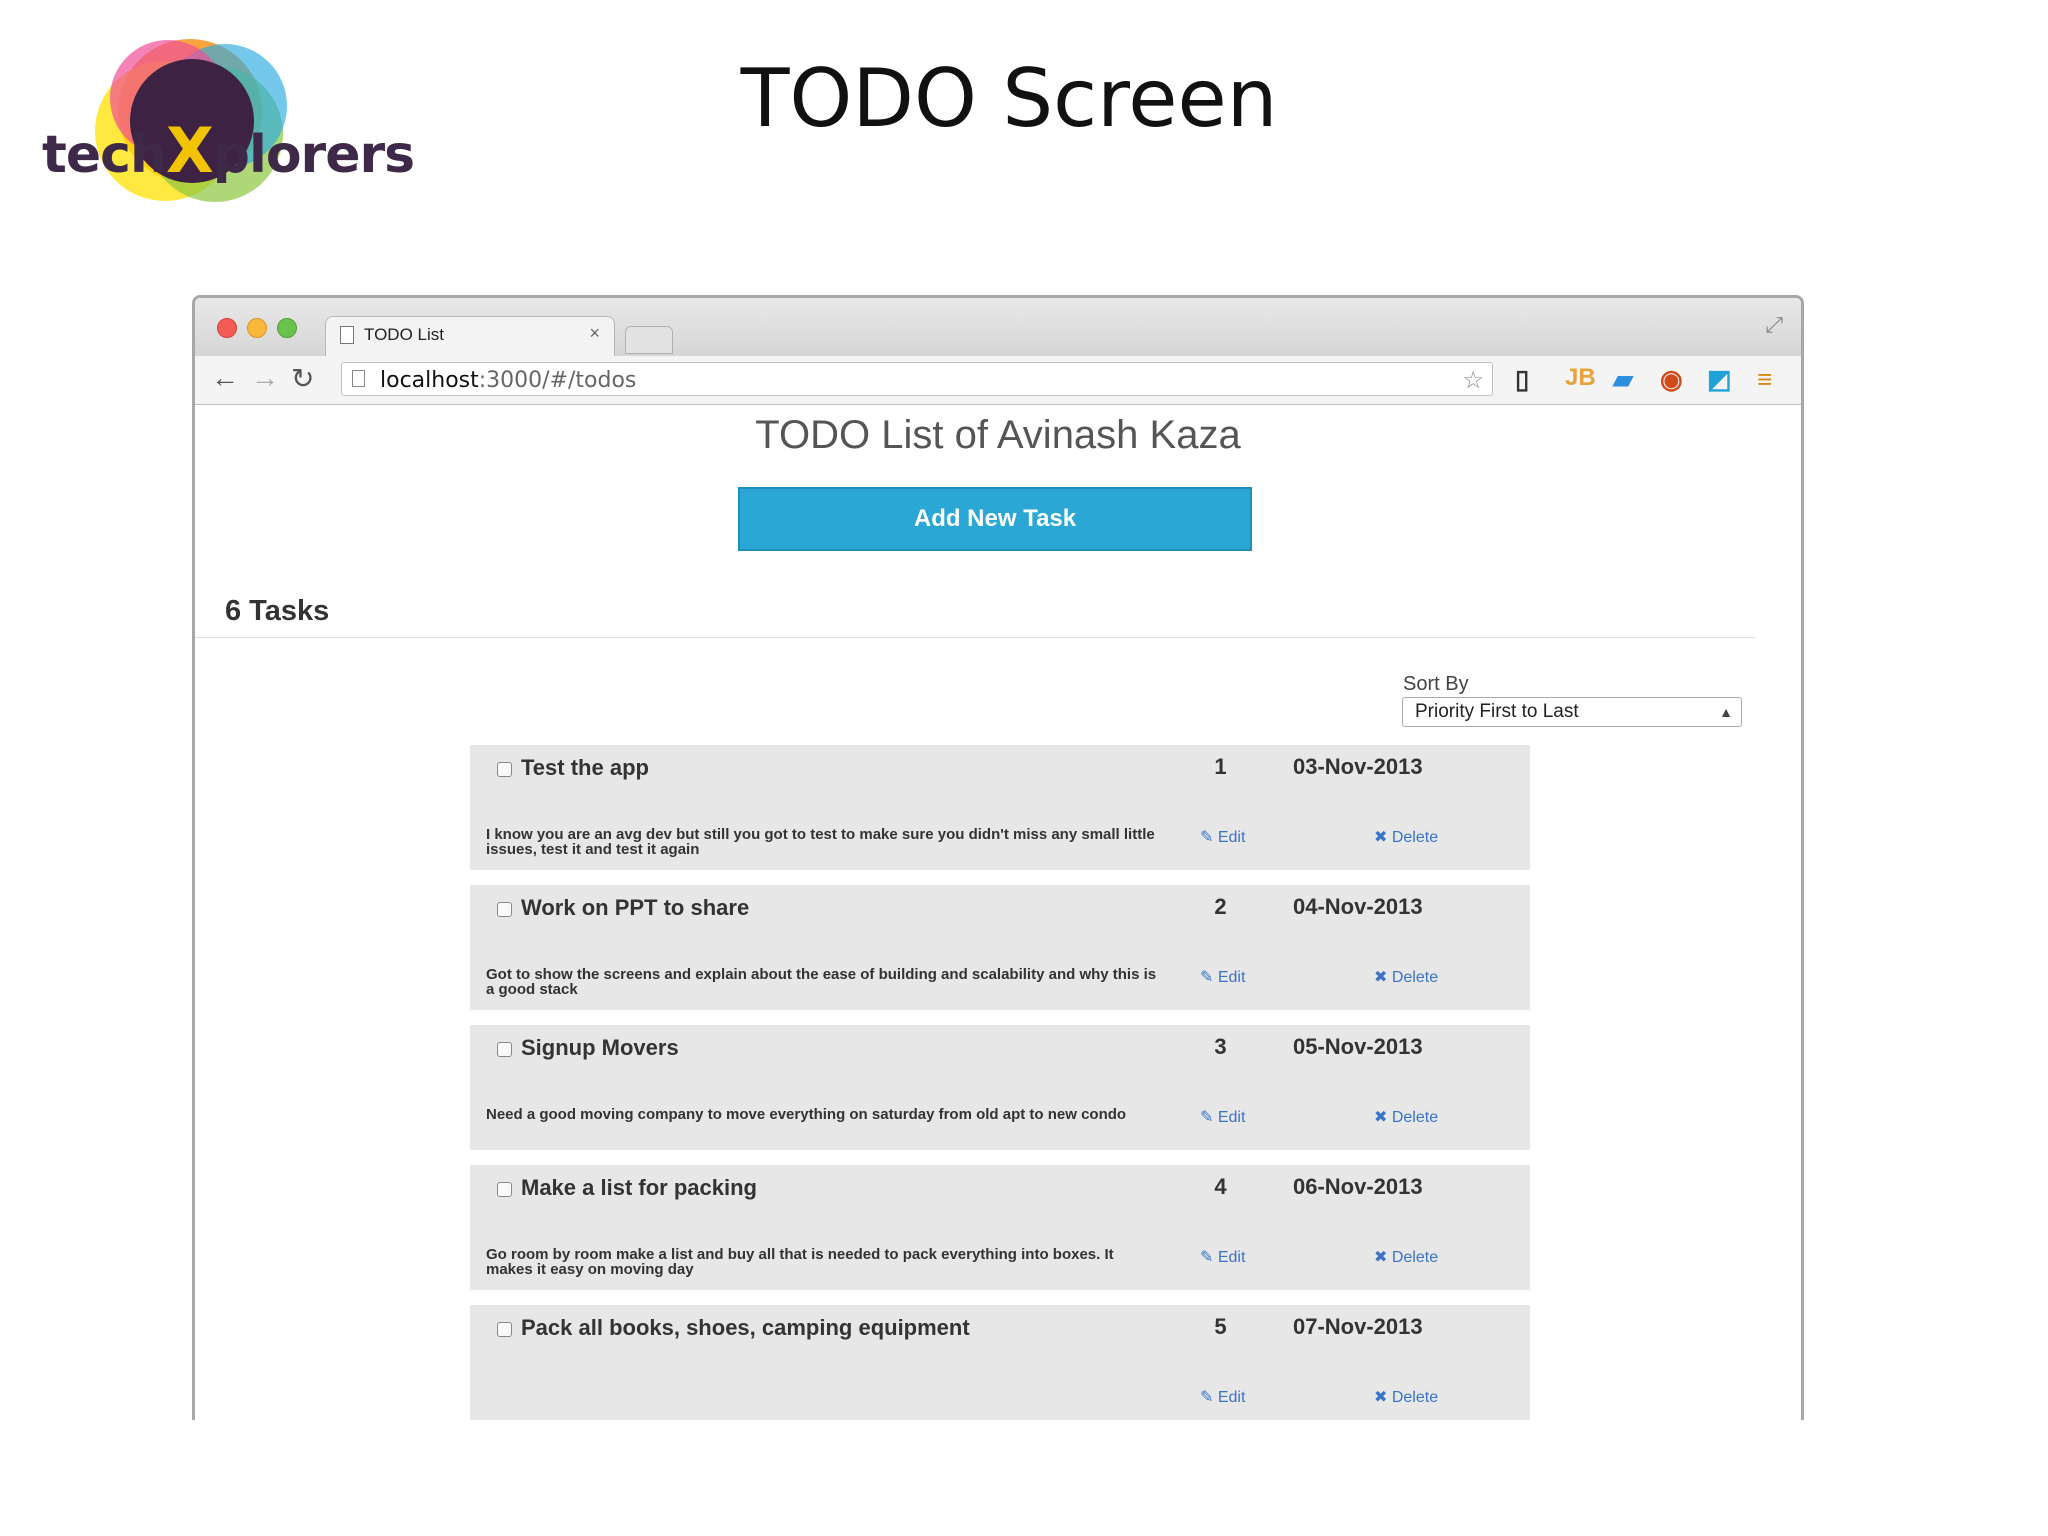 Image resolution: width=2048 pixels, height=1536 pixels. I want to click on tab-close-icon: ×, so click(594, 333).